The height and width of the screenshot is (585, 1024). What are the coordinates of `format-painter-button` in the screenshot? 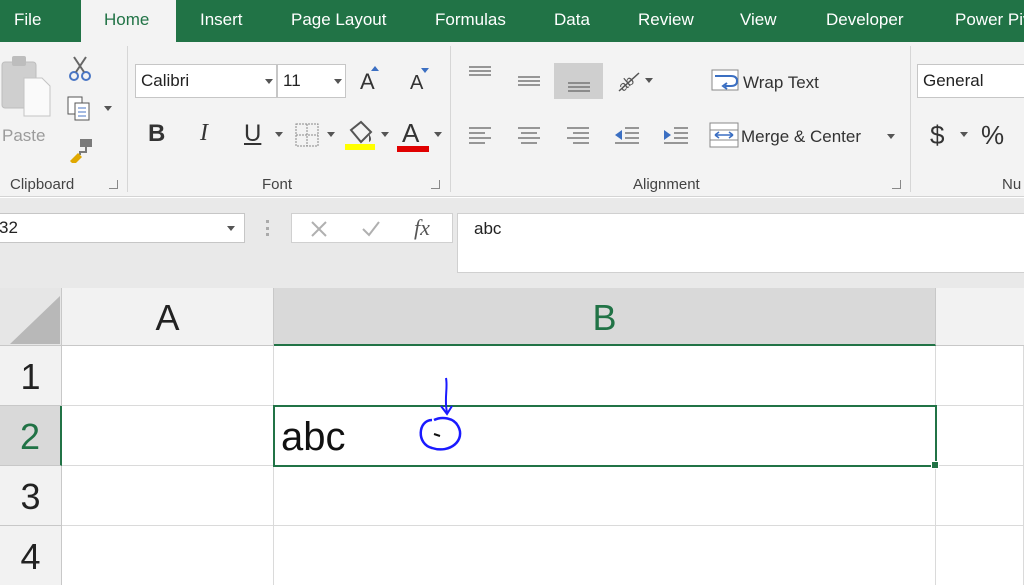 It's located at (80, 150).